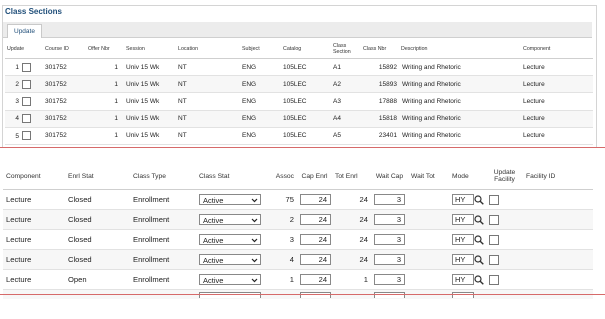 The image size is (605, 319). Describe the element at coordinates (34, 279) in the screenshot. I see `component: Lecture` at that location.